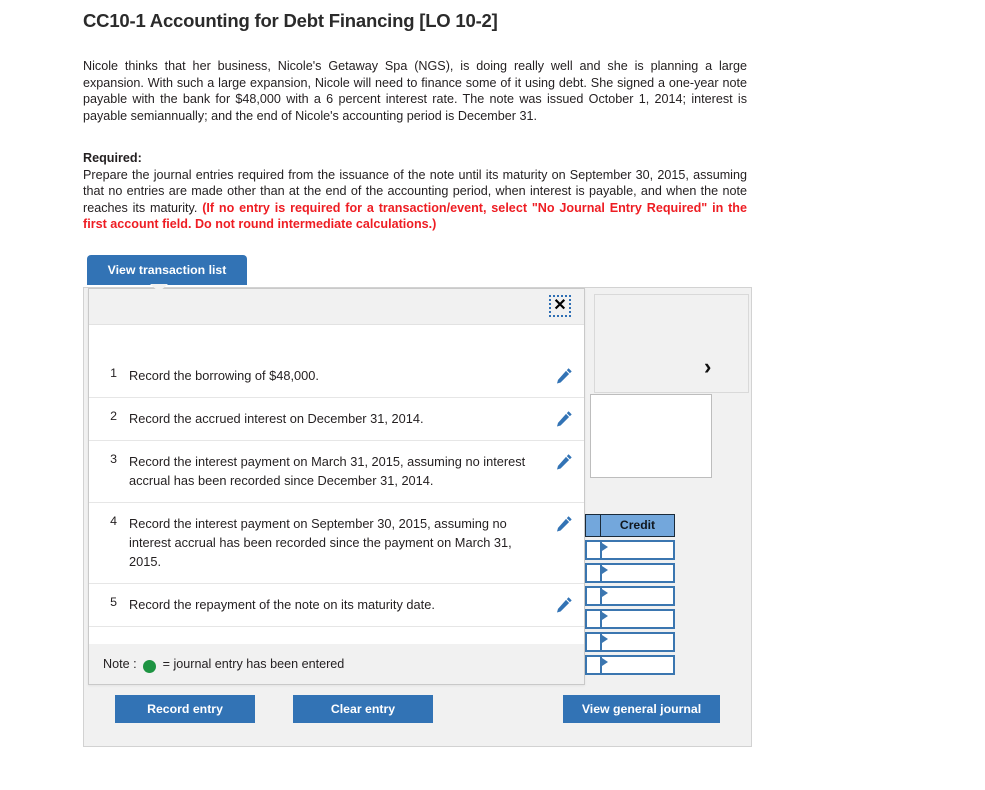  I want to click on note-label: Note :, so click(120, 664).